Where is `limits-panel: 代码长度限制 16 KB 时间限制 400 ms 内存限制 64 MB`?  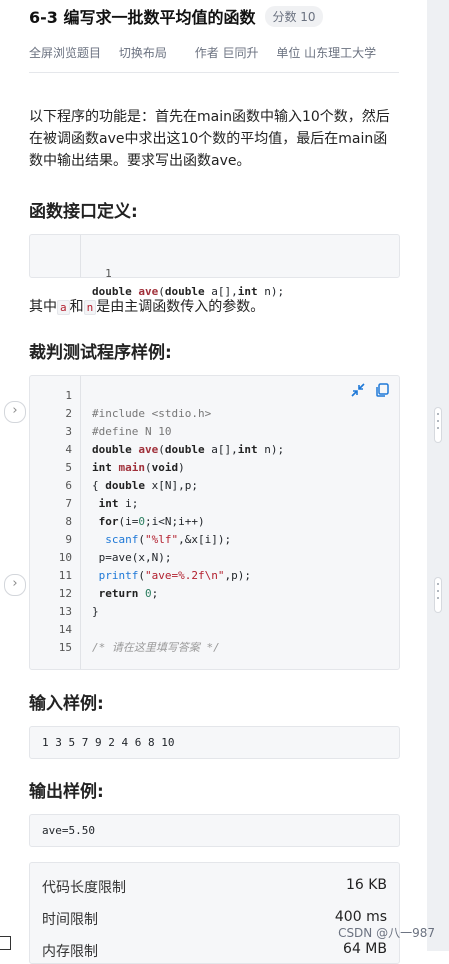 limits-panel: 代码长度限制 16 KB 时间限制 400 ms 内存限制 64 MB is located at coordinates (214, 913).